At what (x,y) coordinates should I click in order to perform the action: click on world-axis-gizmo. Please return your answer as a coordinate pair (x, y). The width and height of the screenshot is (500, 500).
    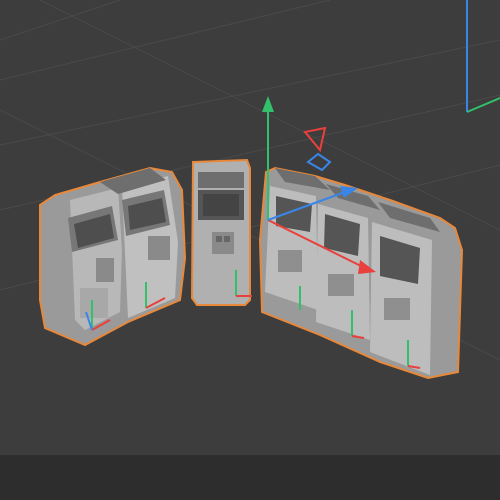
    Looking at the image, I should click on (483, 56).